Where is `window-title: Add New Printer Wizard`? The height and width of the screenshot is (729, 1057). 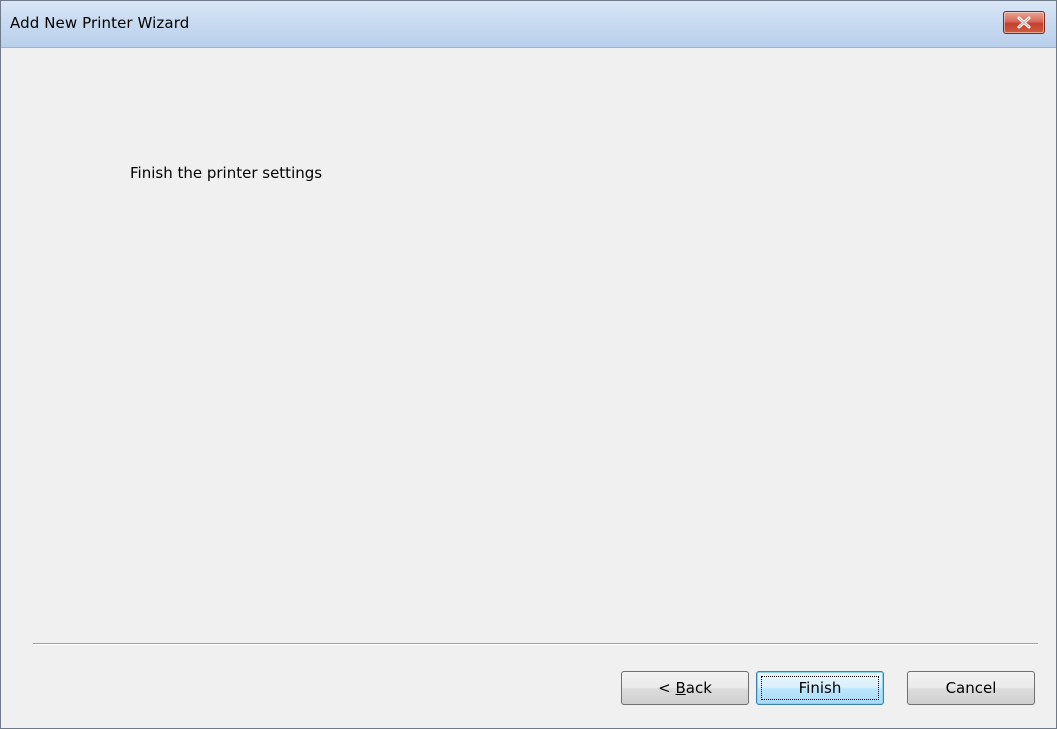 window-title: Add New Printer Wizard is located at coordinates (100, 23).